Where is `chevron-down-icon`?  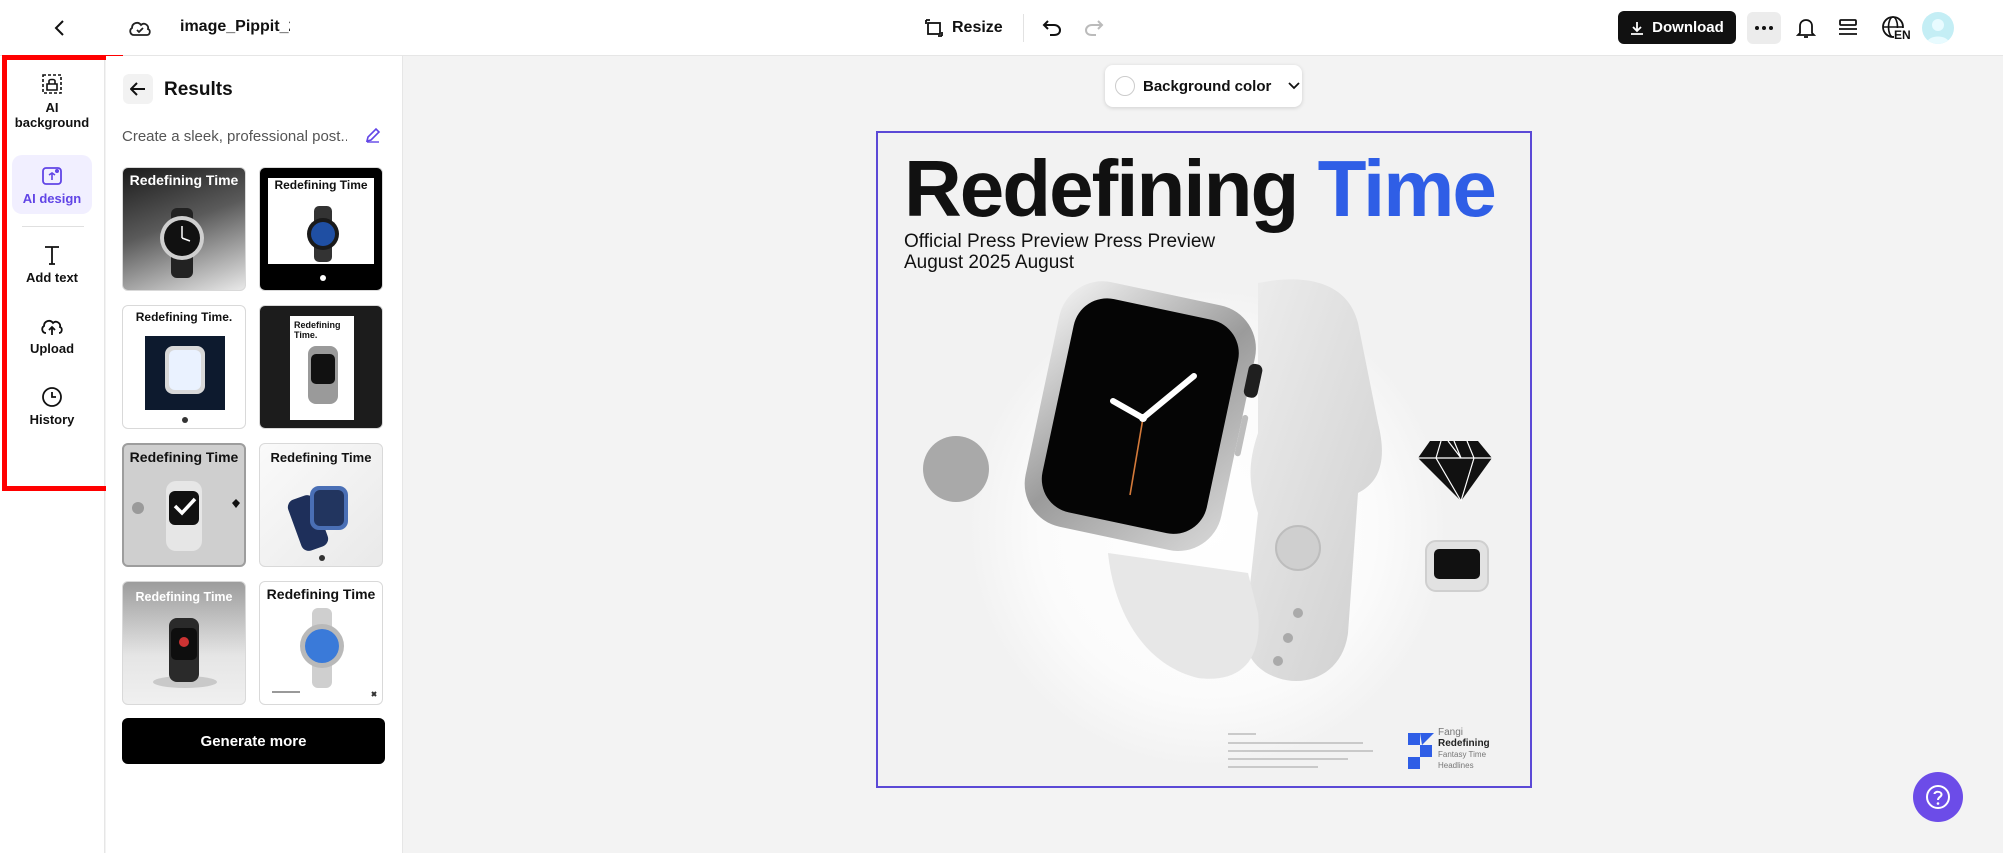
chevron-down-icon is located at coordinates (1294, 86).